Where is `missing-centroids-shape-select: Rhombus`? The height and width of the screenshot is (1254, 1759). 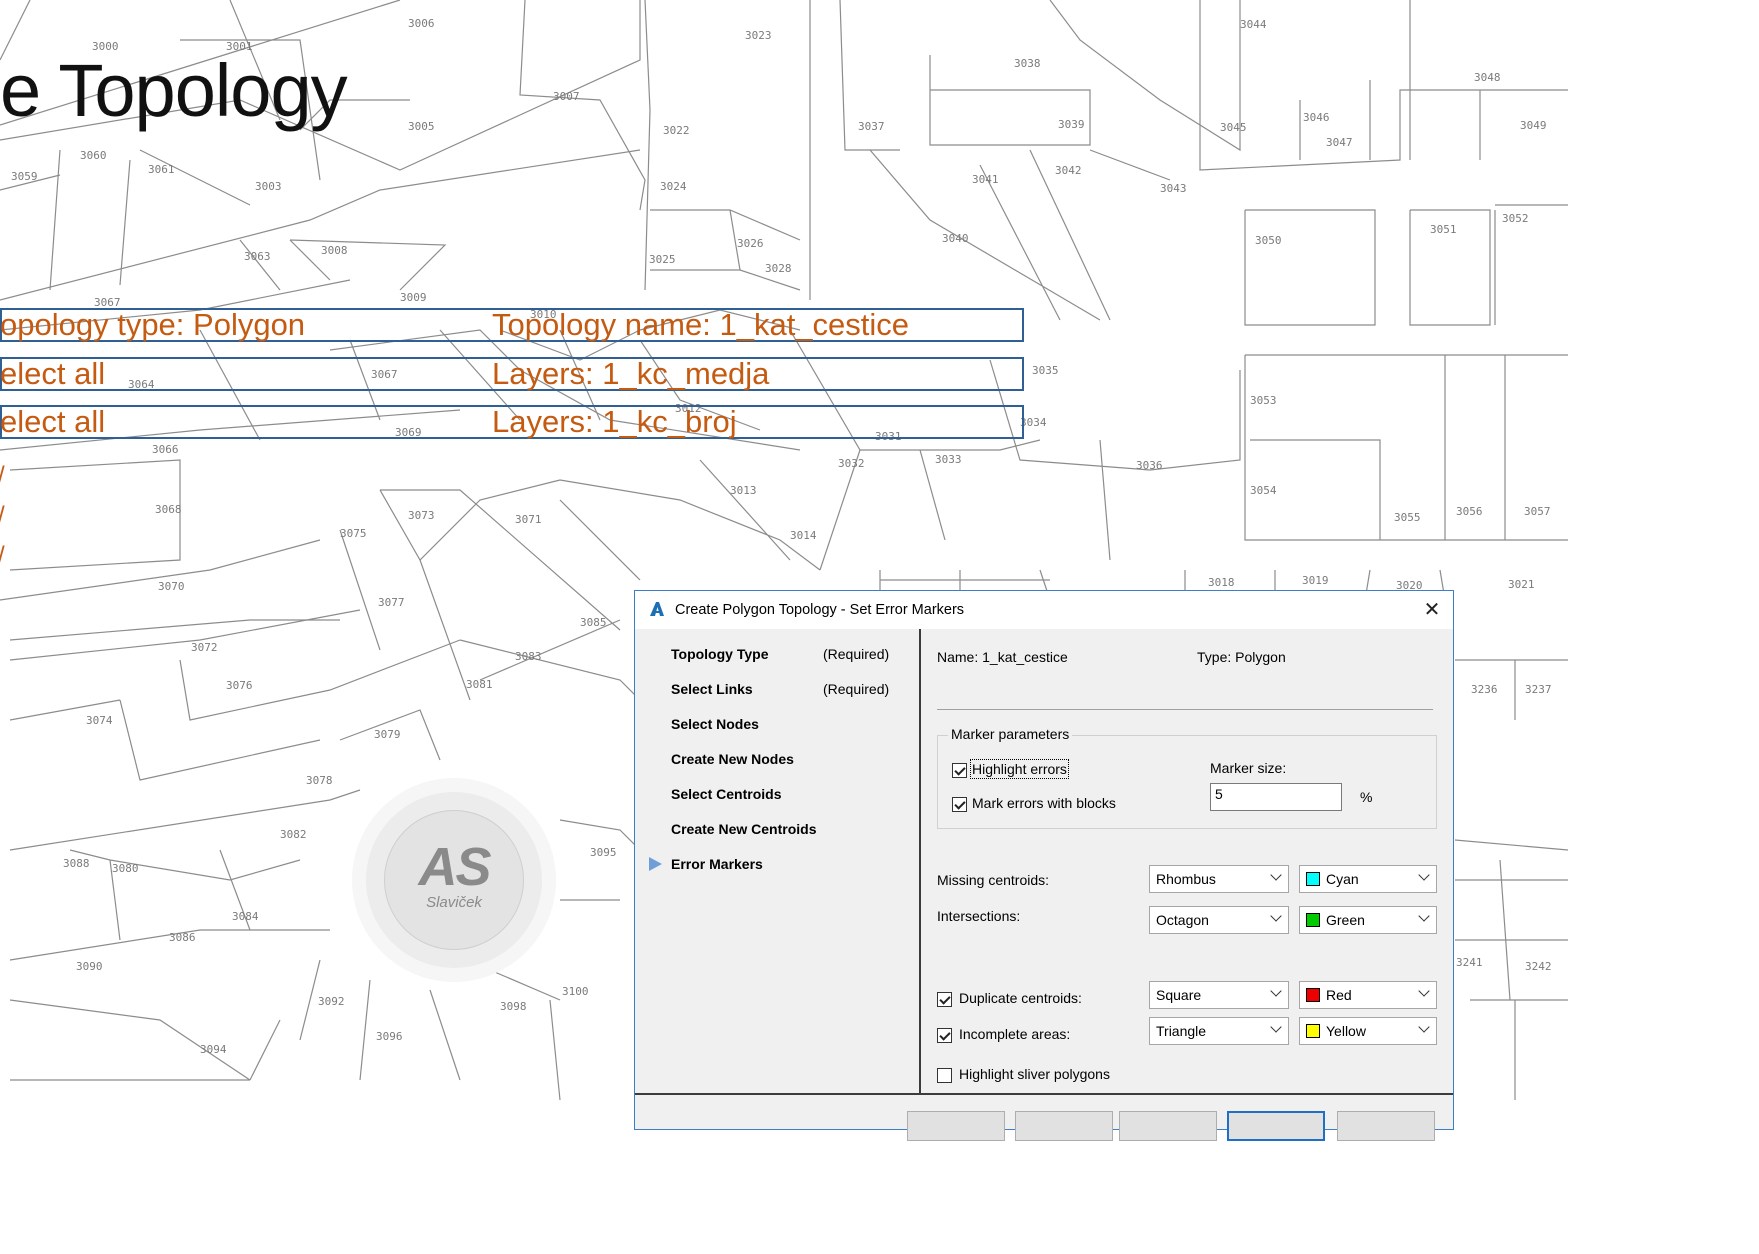 missing-centroids-shape-select: Rhombus is located at coordinates (1219, 879).